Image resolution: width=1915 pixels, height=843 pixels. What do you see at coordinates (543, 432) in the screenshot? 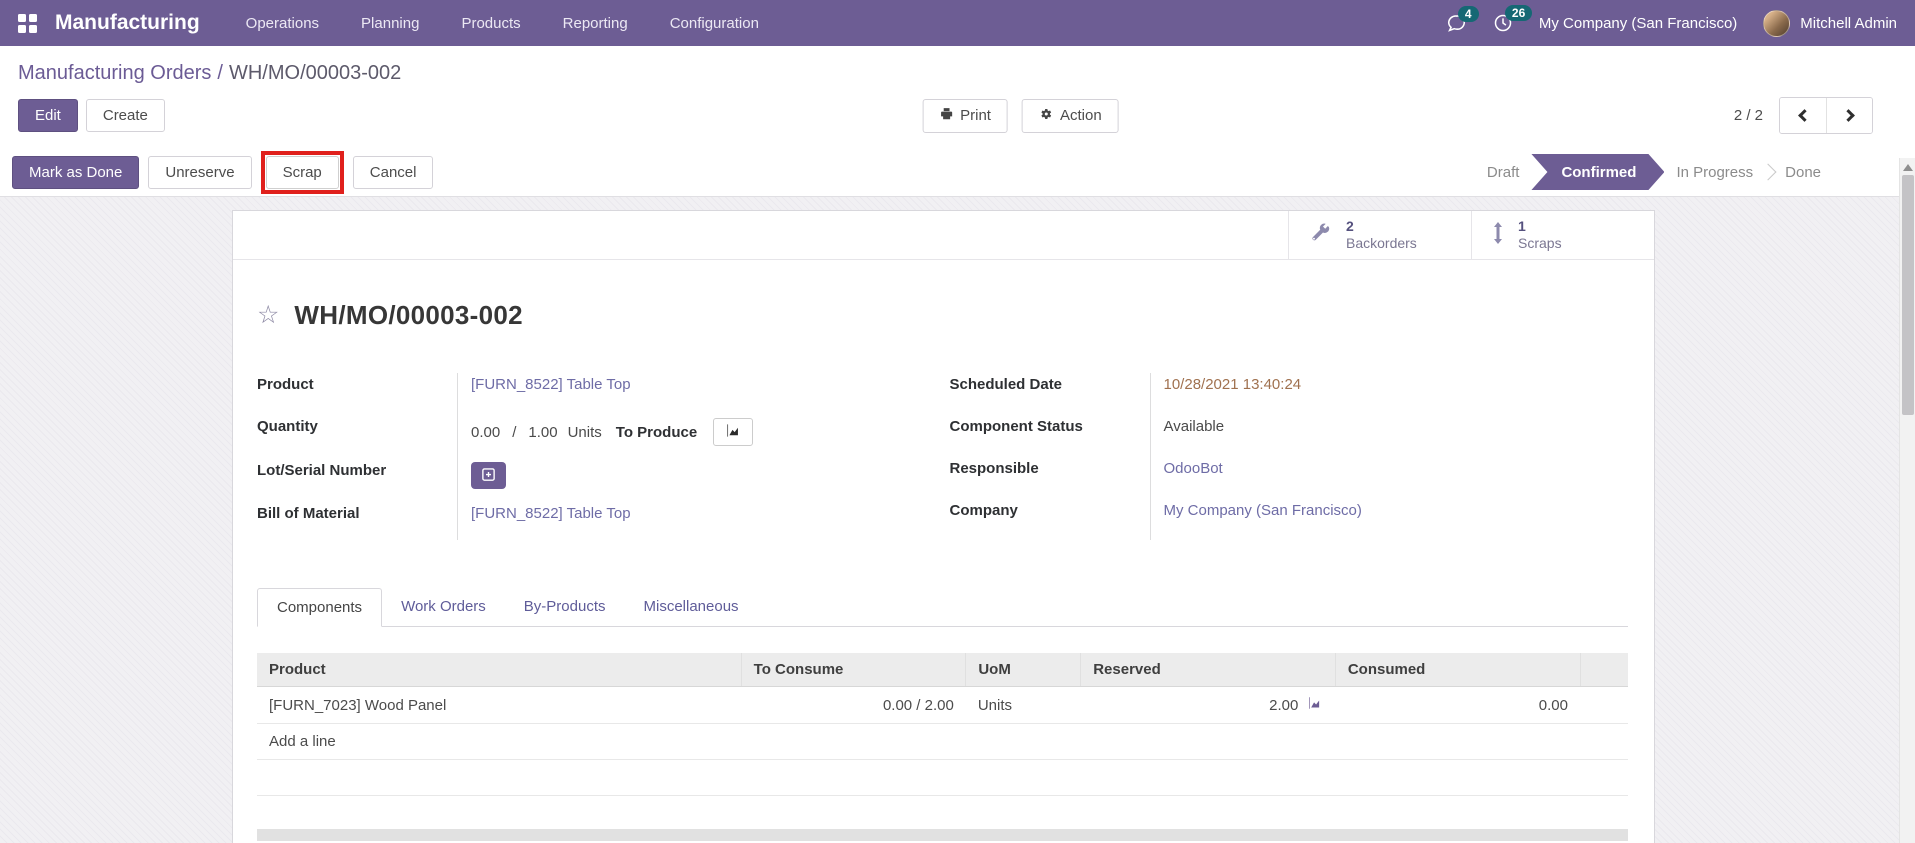
I see `quantity-total: 1.00` at bounding box center [543, 432].